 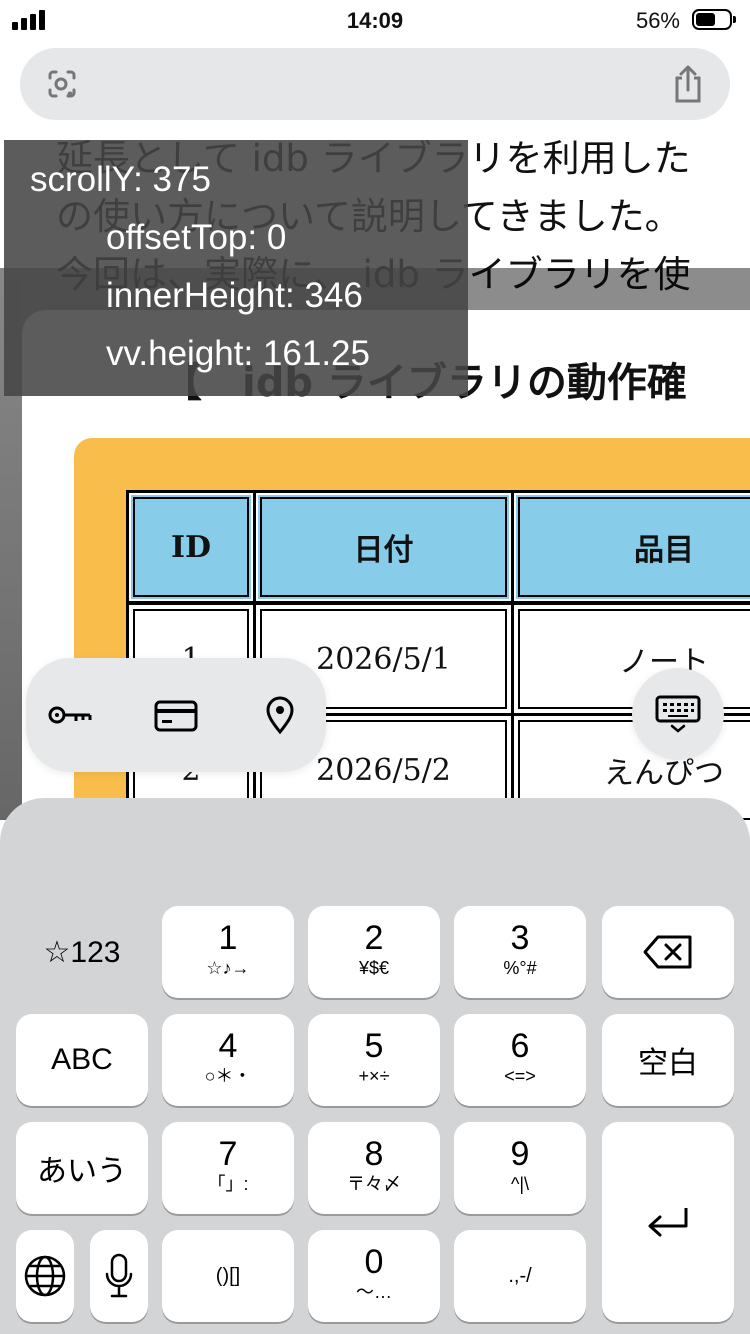 I want to click on key-symbols: %°#, so click(x=520, y=968).